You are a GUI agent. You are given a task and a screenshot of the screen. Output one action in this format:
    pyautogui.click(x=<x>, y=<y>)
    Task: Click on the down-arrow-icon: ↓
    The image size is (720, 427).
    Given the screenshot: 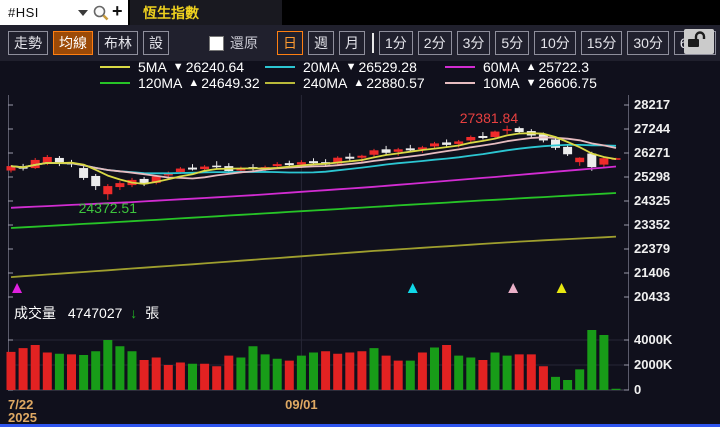 What is the action you would take?
    pyautogui.click(x=134, y=313)
    